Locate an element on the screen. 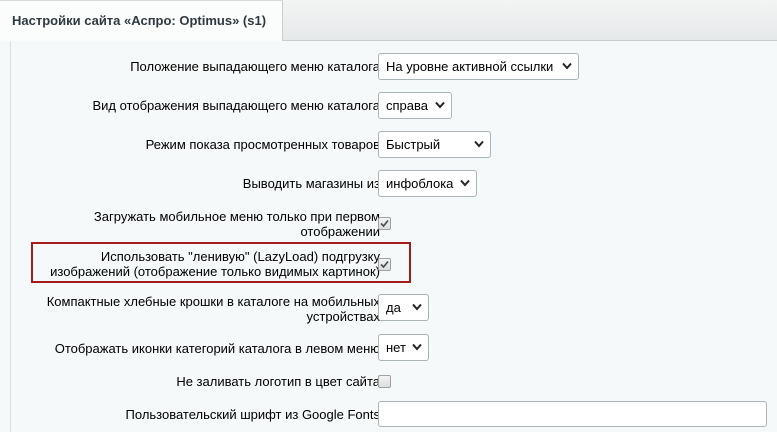 This screenshot has width=777, height=432. setting-row-stores-source: Выводить магазины из инфоблока is located at coordinates (394, 183).